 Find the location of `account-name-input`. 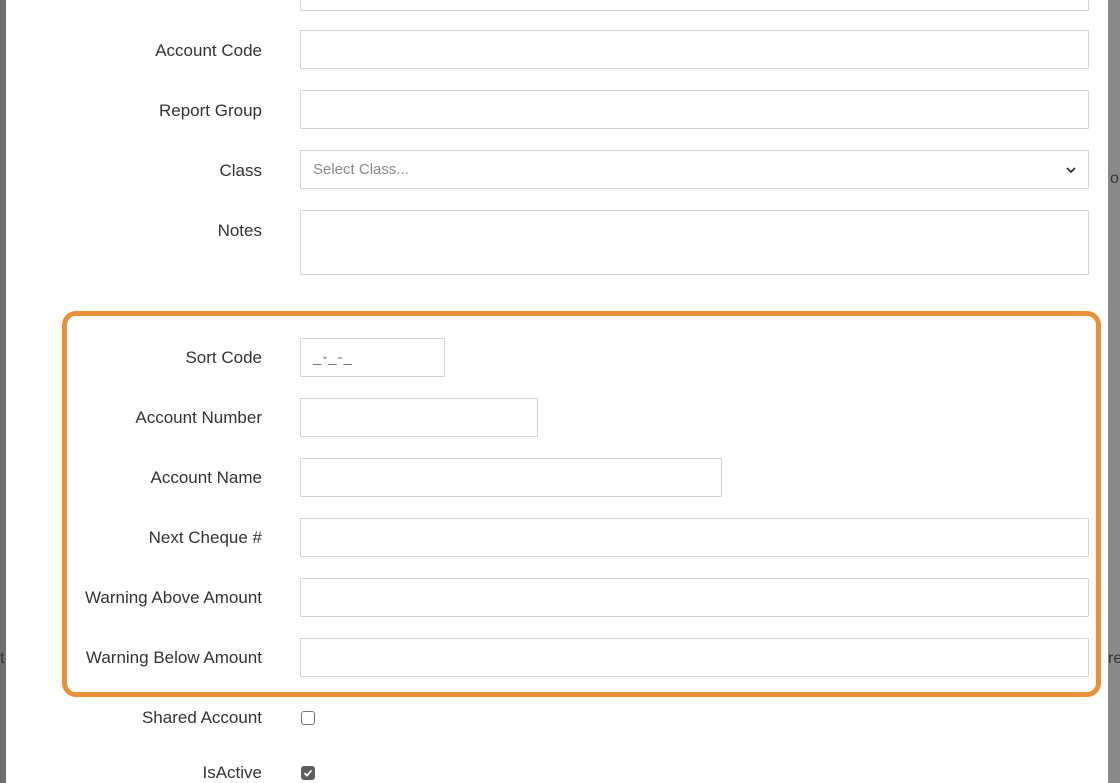

account-name-input is located at coordinates (511, 477).